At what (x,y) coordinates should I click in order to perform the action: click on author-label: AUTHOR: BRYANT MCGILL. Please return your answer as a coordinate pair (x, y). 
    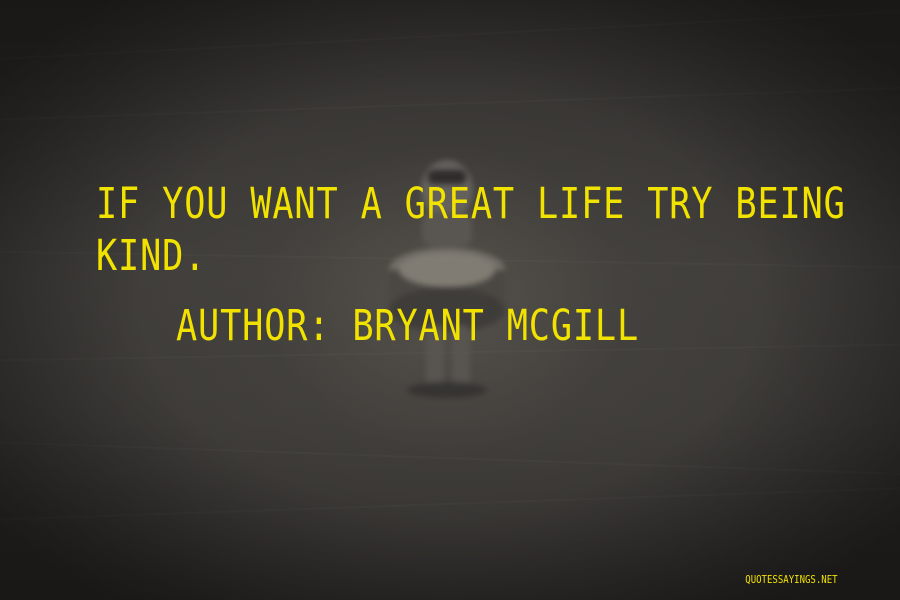
    Looking at the image, I should click on (408, 326).